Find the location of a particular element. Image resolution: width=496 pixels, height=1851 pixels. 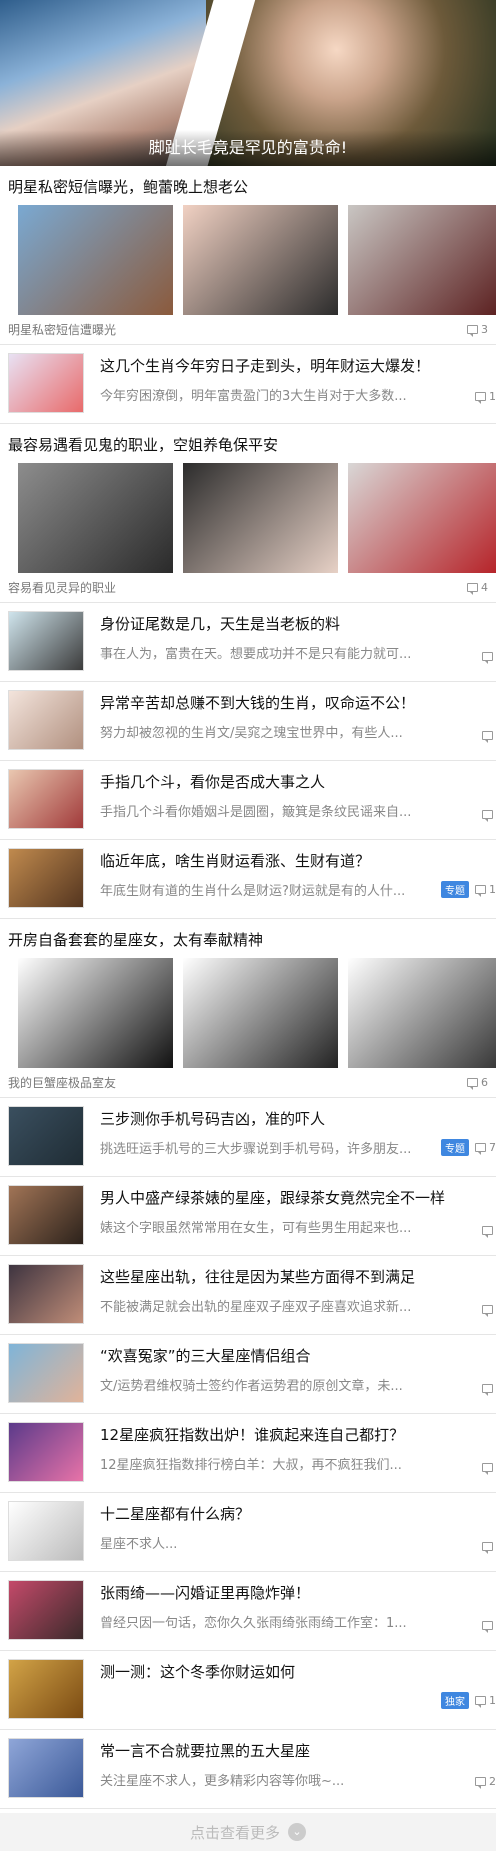

item-title: 临近年底，啥生肖财运看涨、生财有道？ is located at coordinates (298, 860).